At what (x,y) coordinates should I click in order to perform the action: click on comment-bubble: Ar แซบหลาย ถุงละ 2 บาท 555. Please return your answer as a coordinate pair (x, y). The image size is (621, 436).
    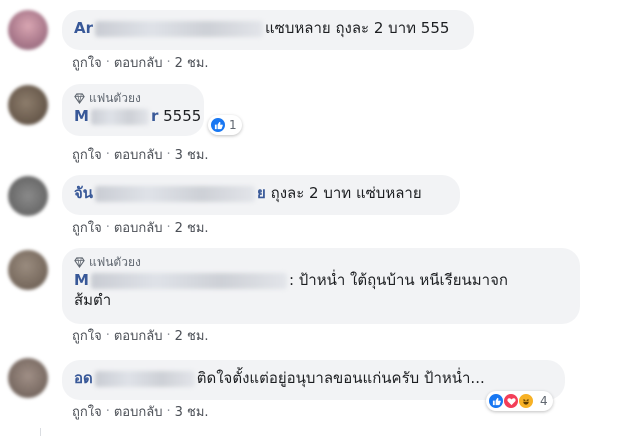
    Looking at the image, I should click on (268, 30).